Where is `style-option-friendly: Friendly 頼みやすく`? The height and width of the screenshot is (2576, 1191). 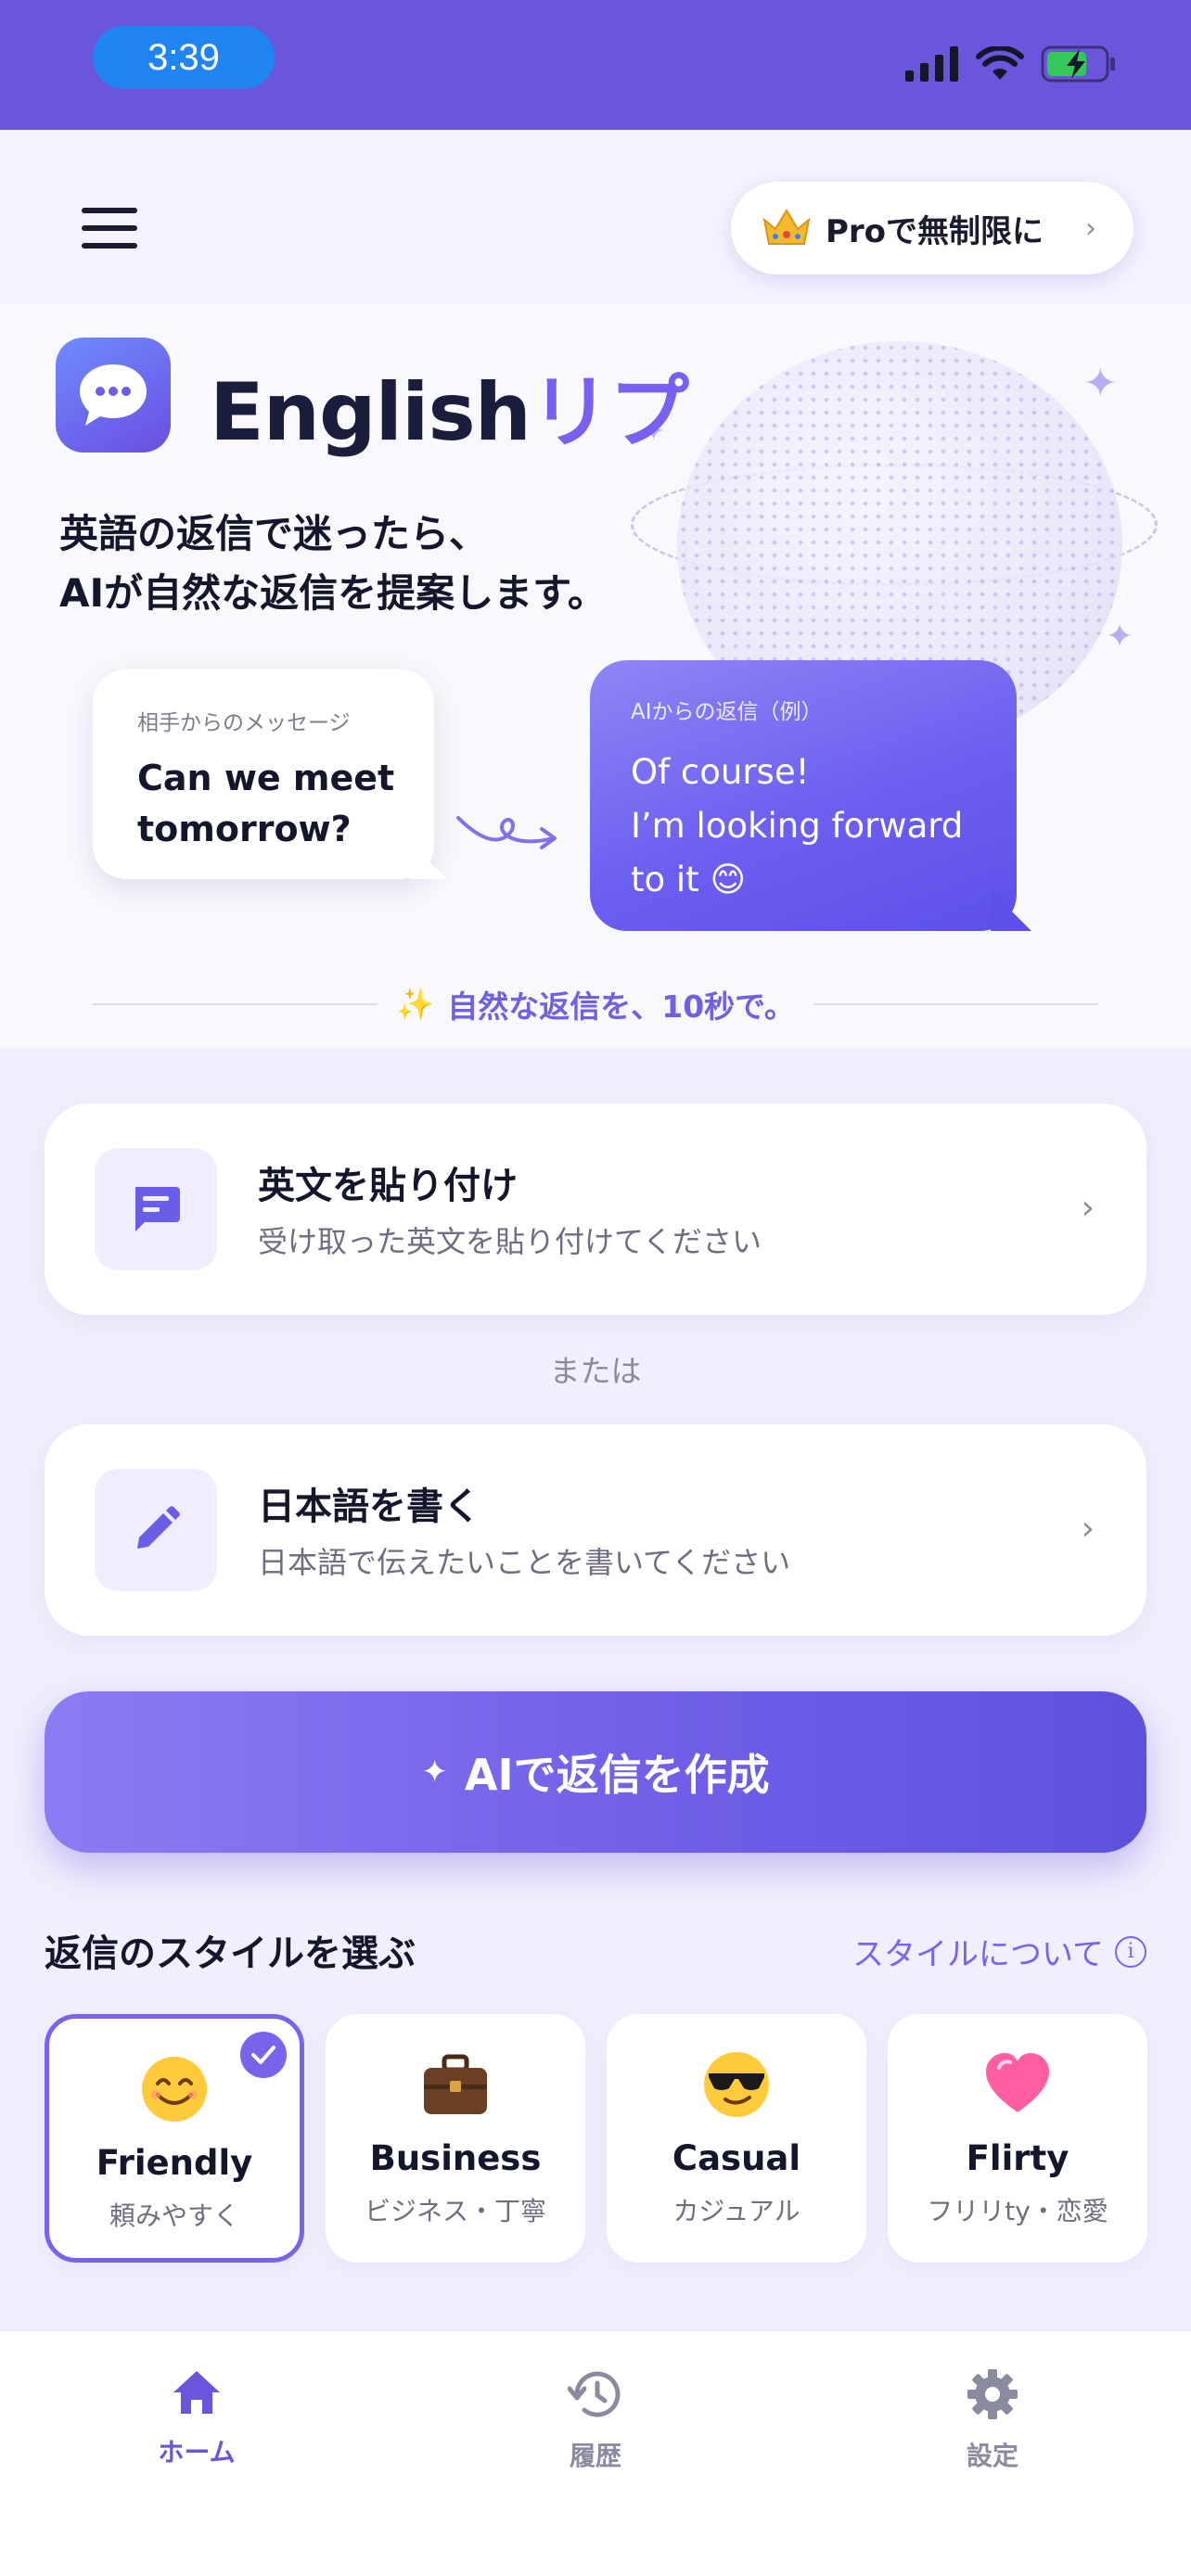
style-option-friendly: Friendly 頼みやすく is located at coordinates (174, 2138).